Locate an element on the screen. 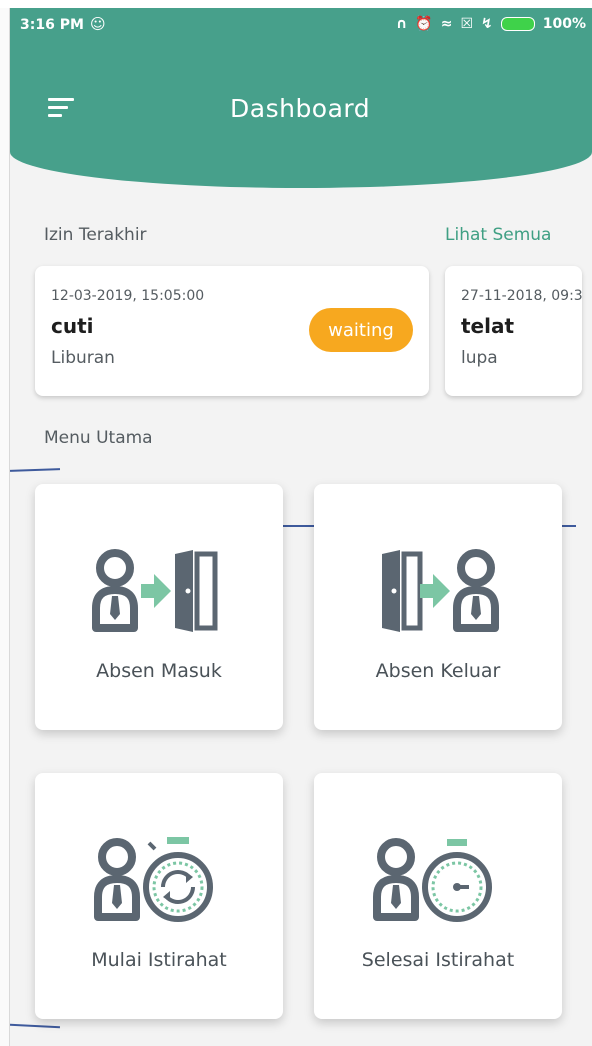  menu-item-label: Mulai Istirahat is located at coordinates (159, 960).